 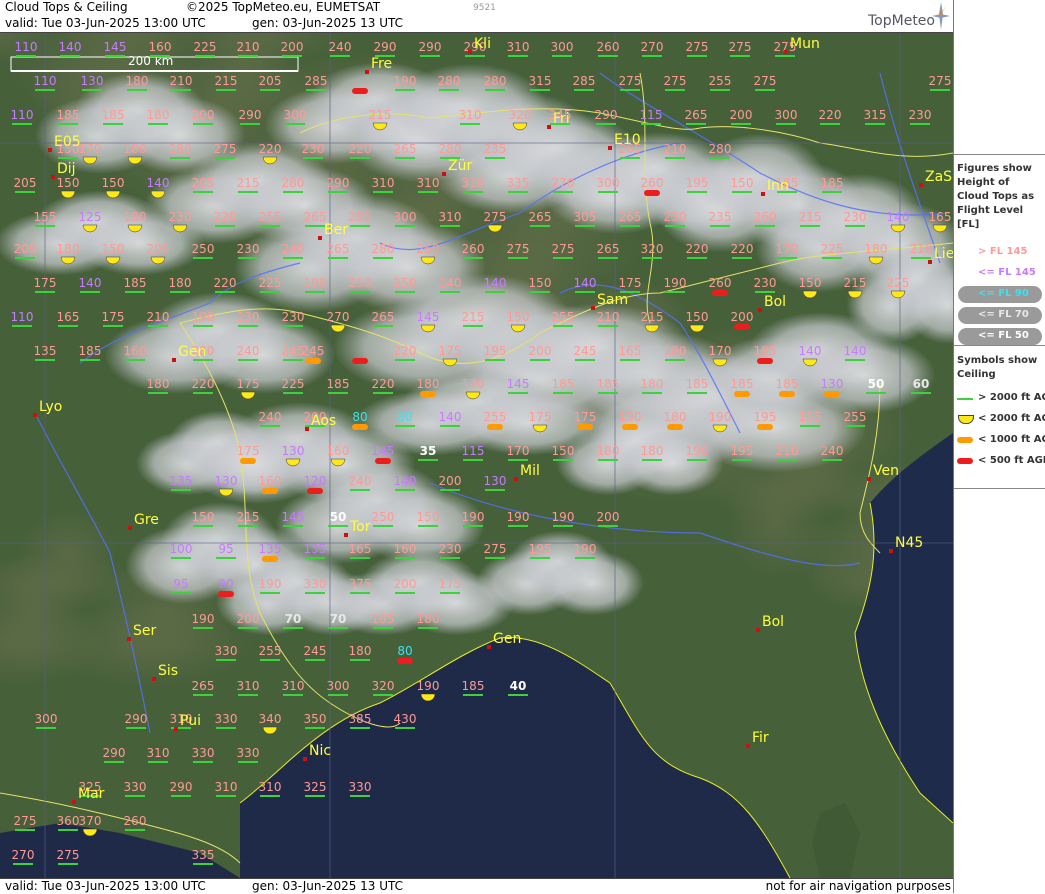 What do you see at coordinates (66, 169) in the screenshot?
I see `city-label: Dij` at bounding box center [66, 169].